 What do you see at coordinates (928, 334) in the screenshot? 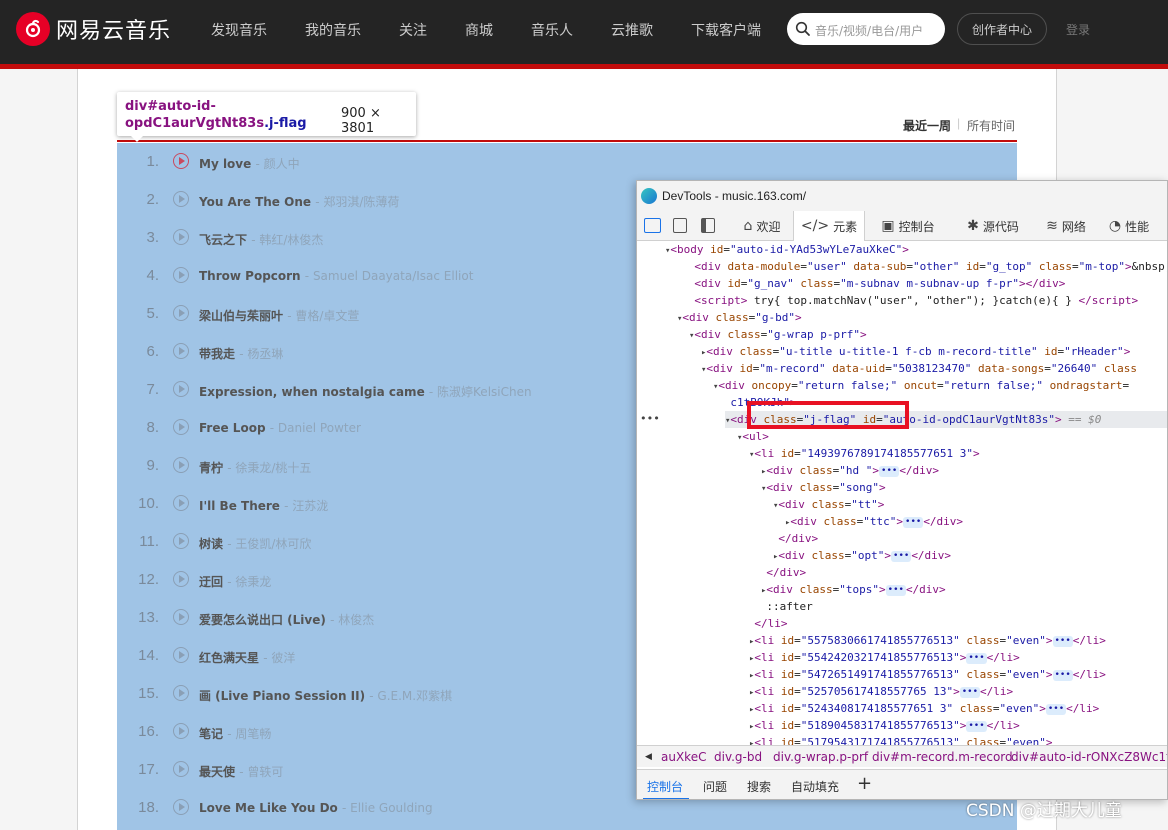
I see `dom-node: ▾<div class="g-wrap p-prf">` at bounding box center [928, 334].